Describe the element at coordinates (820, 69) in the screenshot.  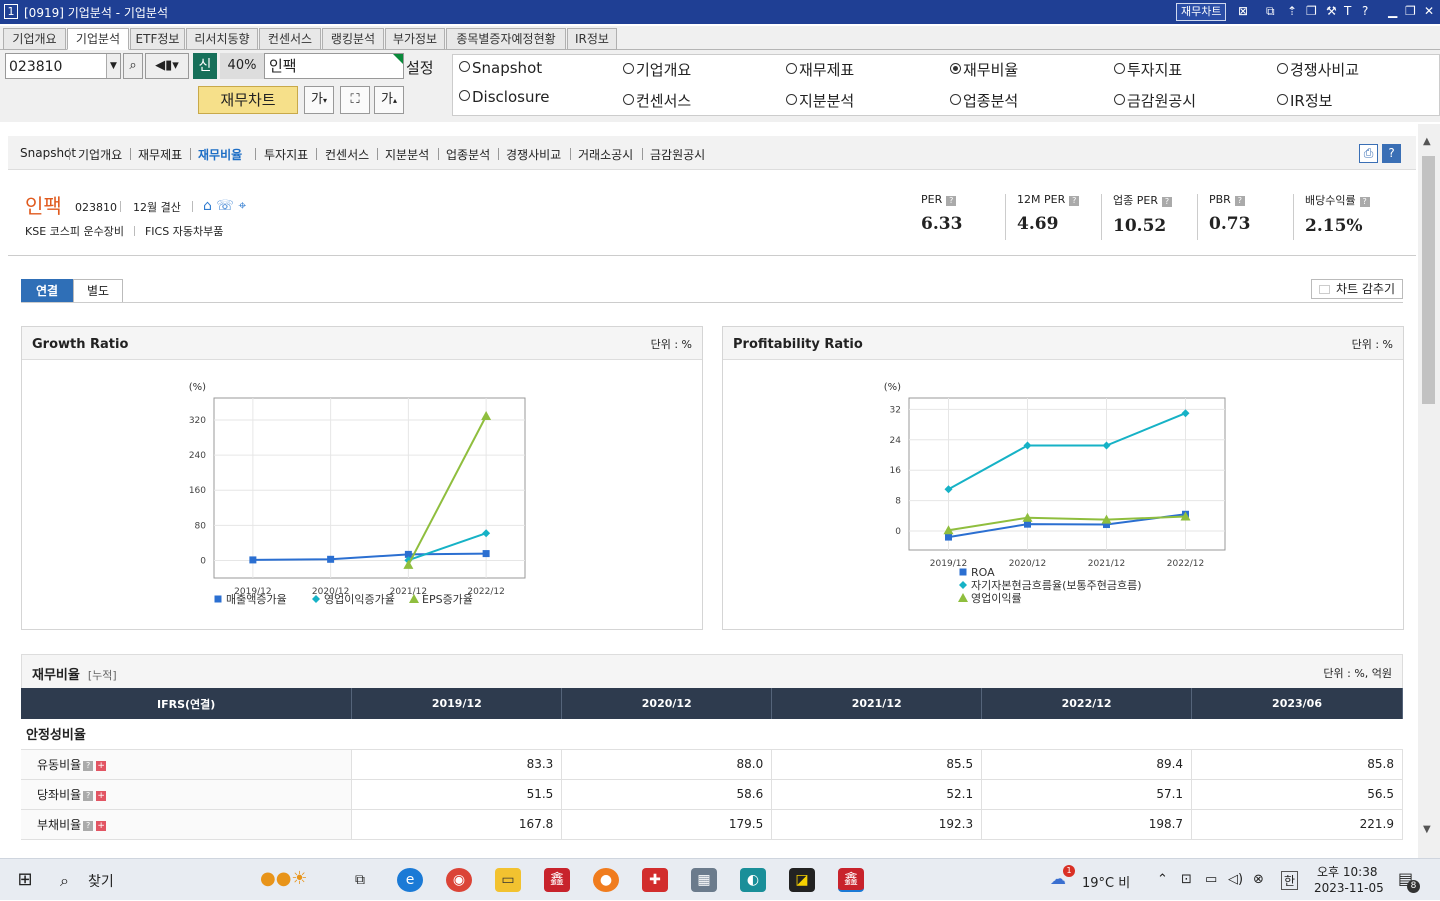
I see `radio-financial-statements: 재무제표` at that location.